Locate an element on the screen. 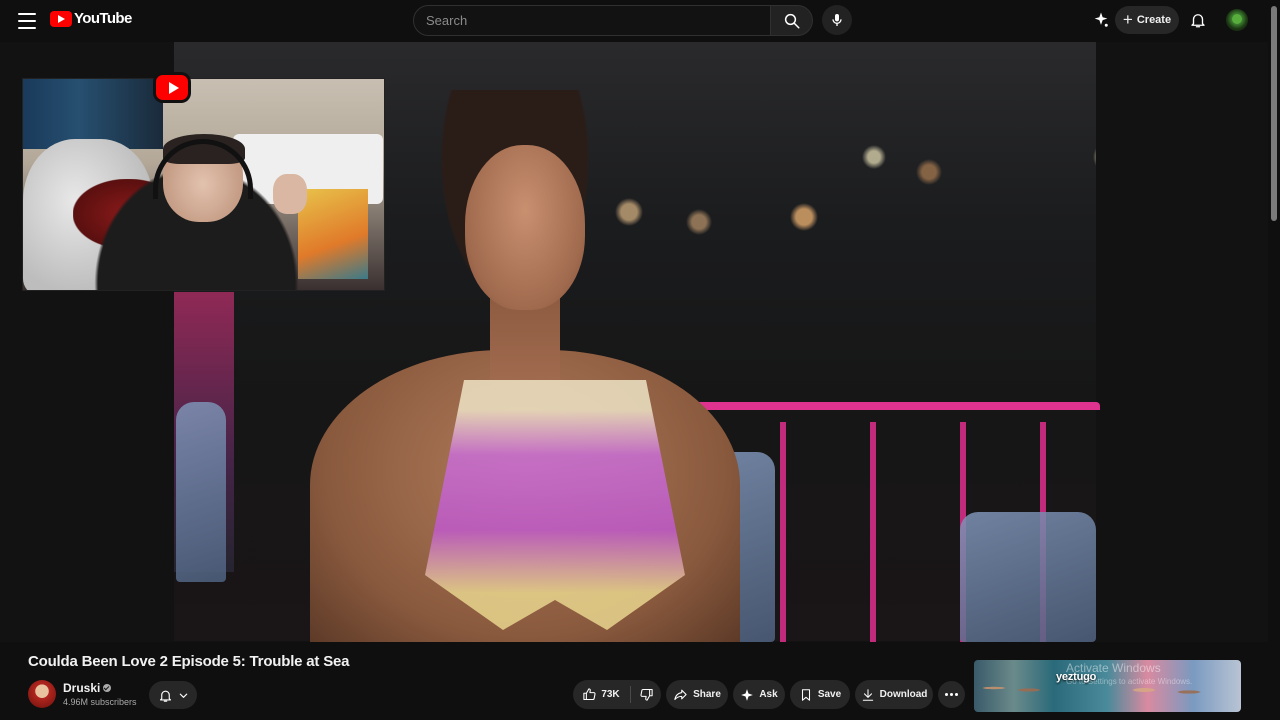 The width and height of the screenshot is (1280, 720). share-button: Share is located at coordinates (697, 694).